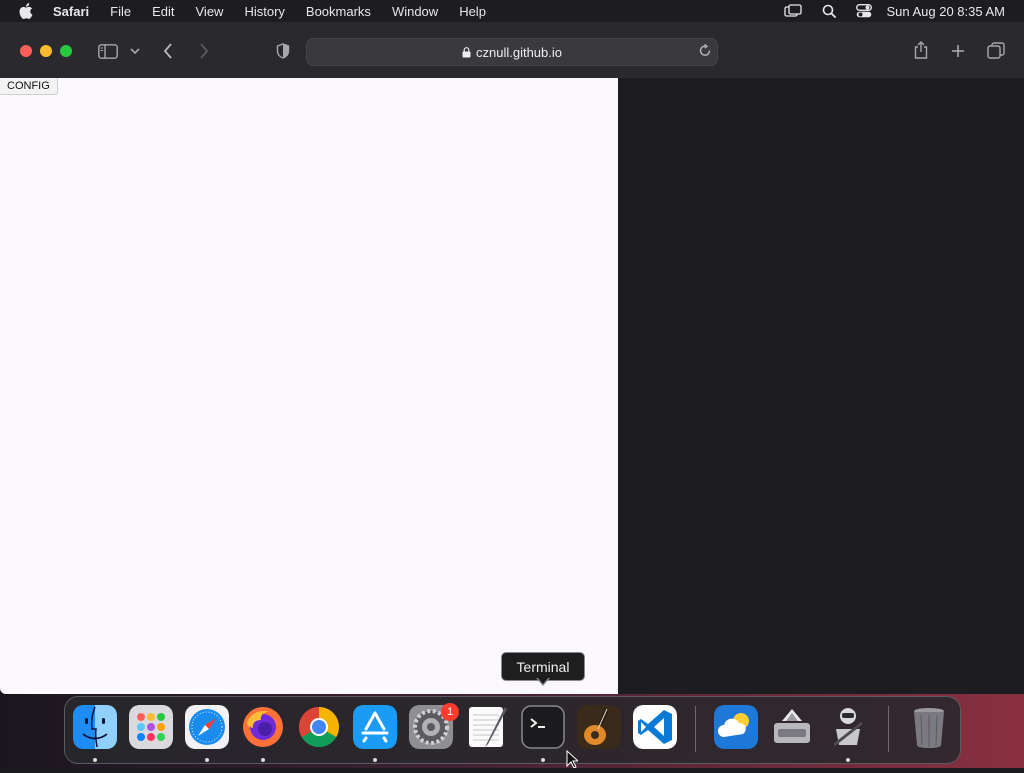  Describe the element at coordinates (543, 727) in the screenshot. I see `terminal-icon` at that location.